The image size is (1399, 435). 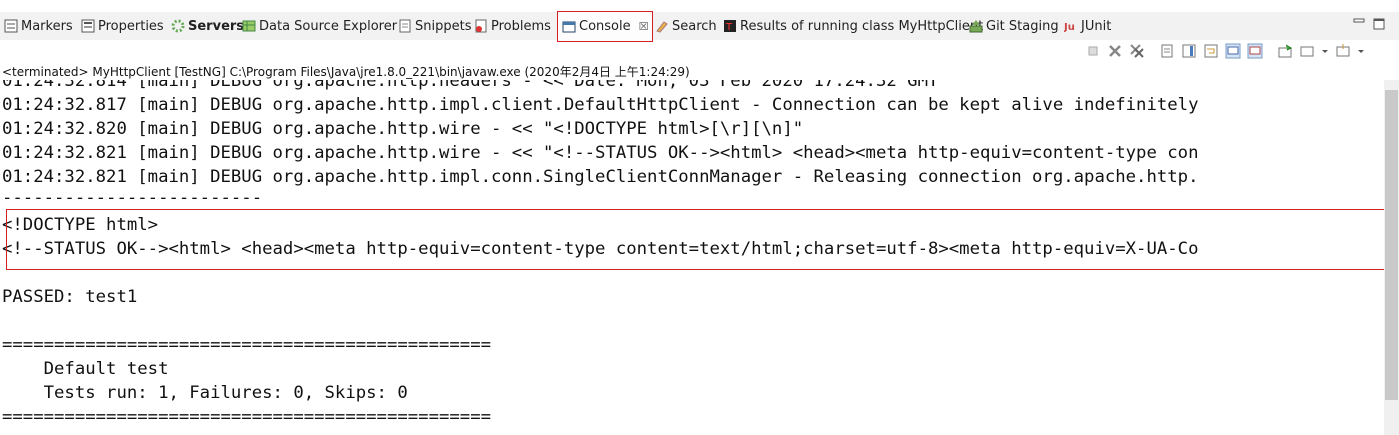 What do you see at coordinates (178, 26) in the screenshot?
I see `servers-icon` at bounding box center [178, 26].